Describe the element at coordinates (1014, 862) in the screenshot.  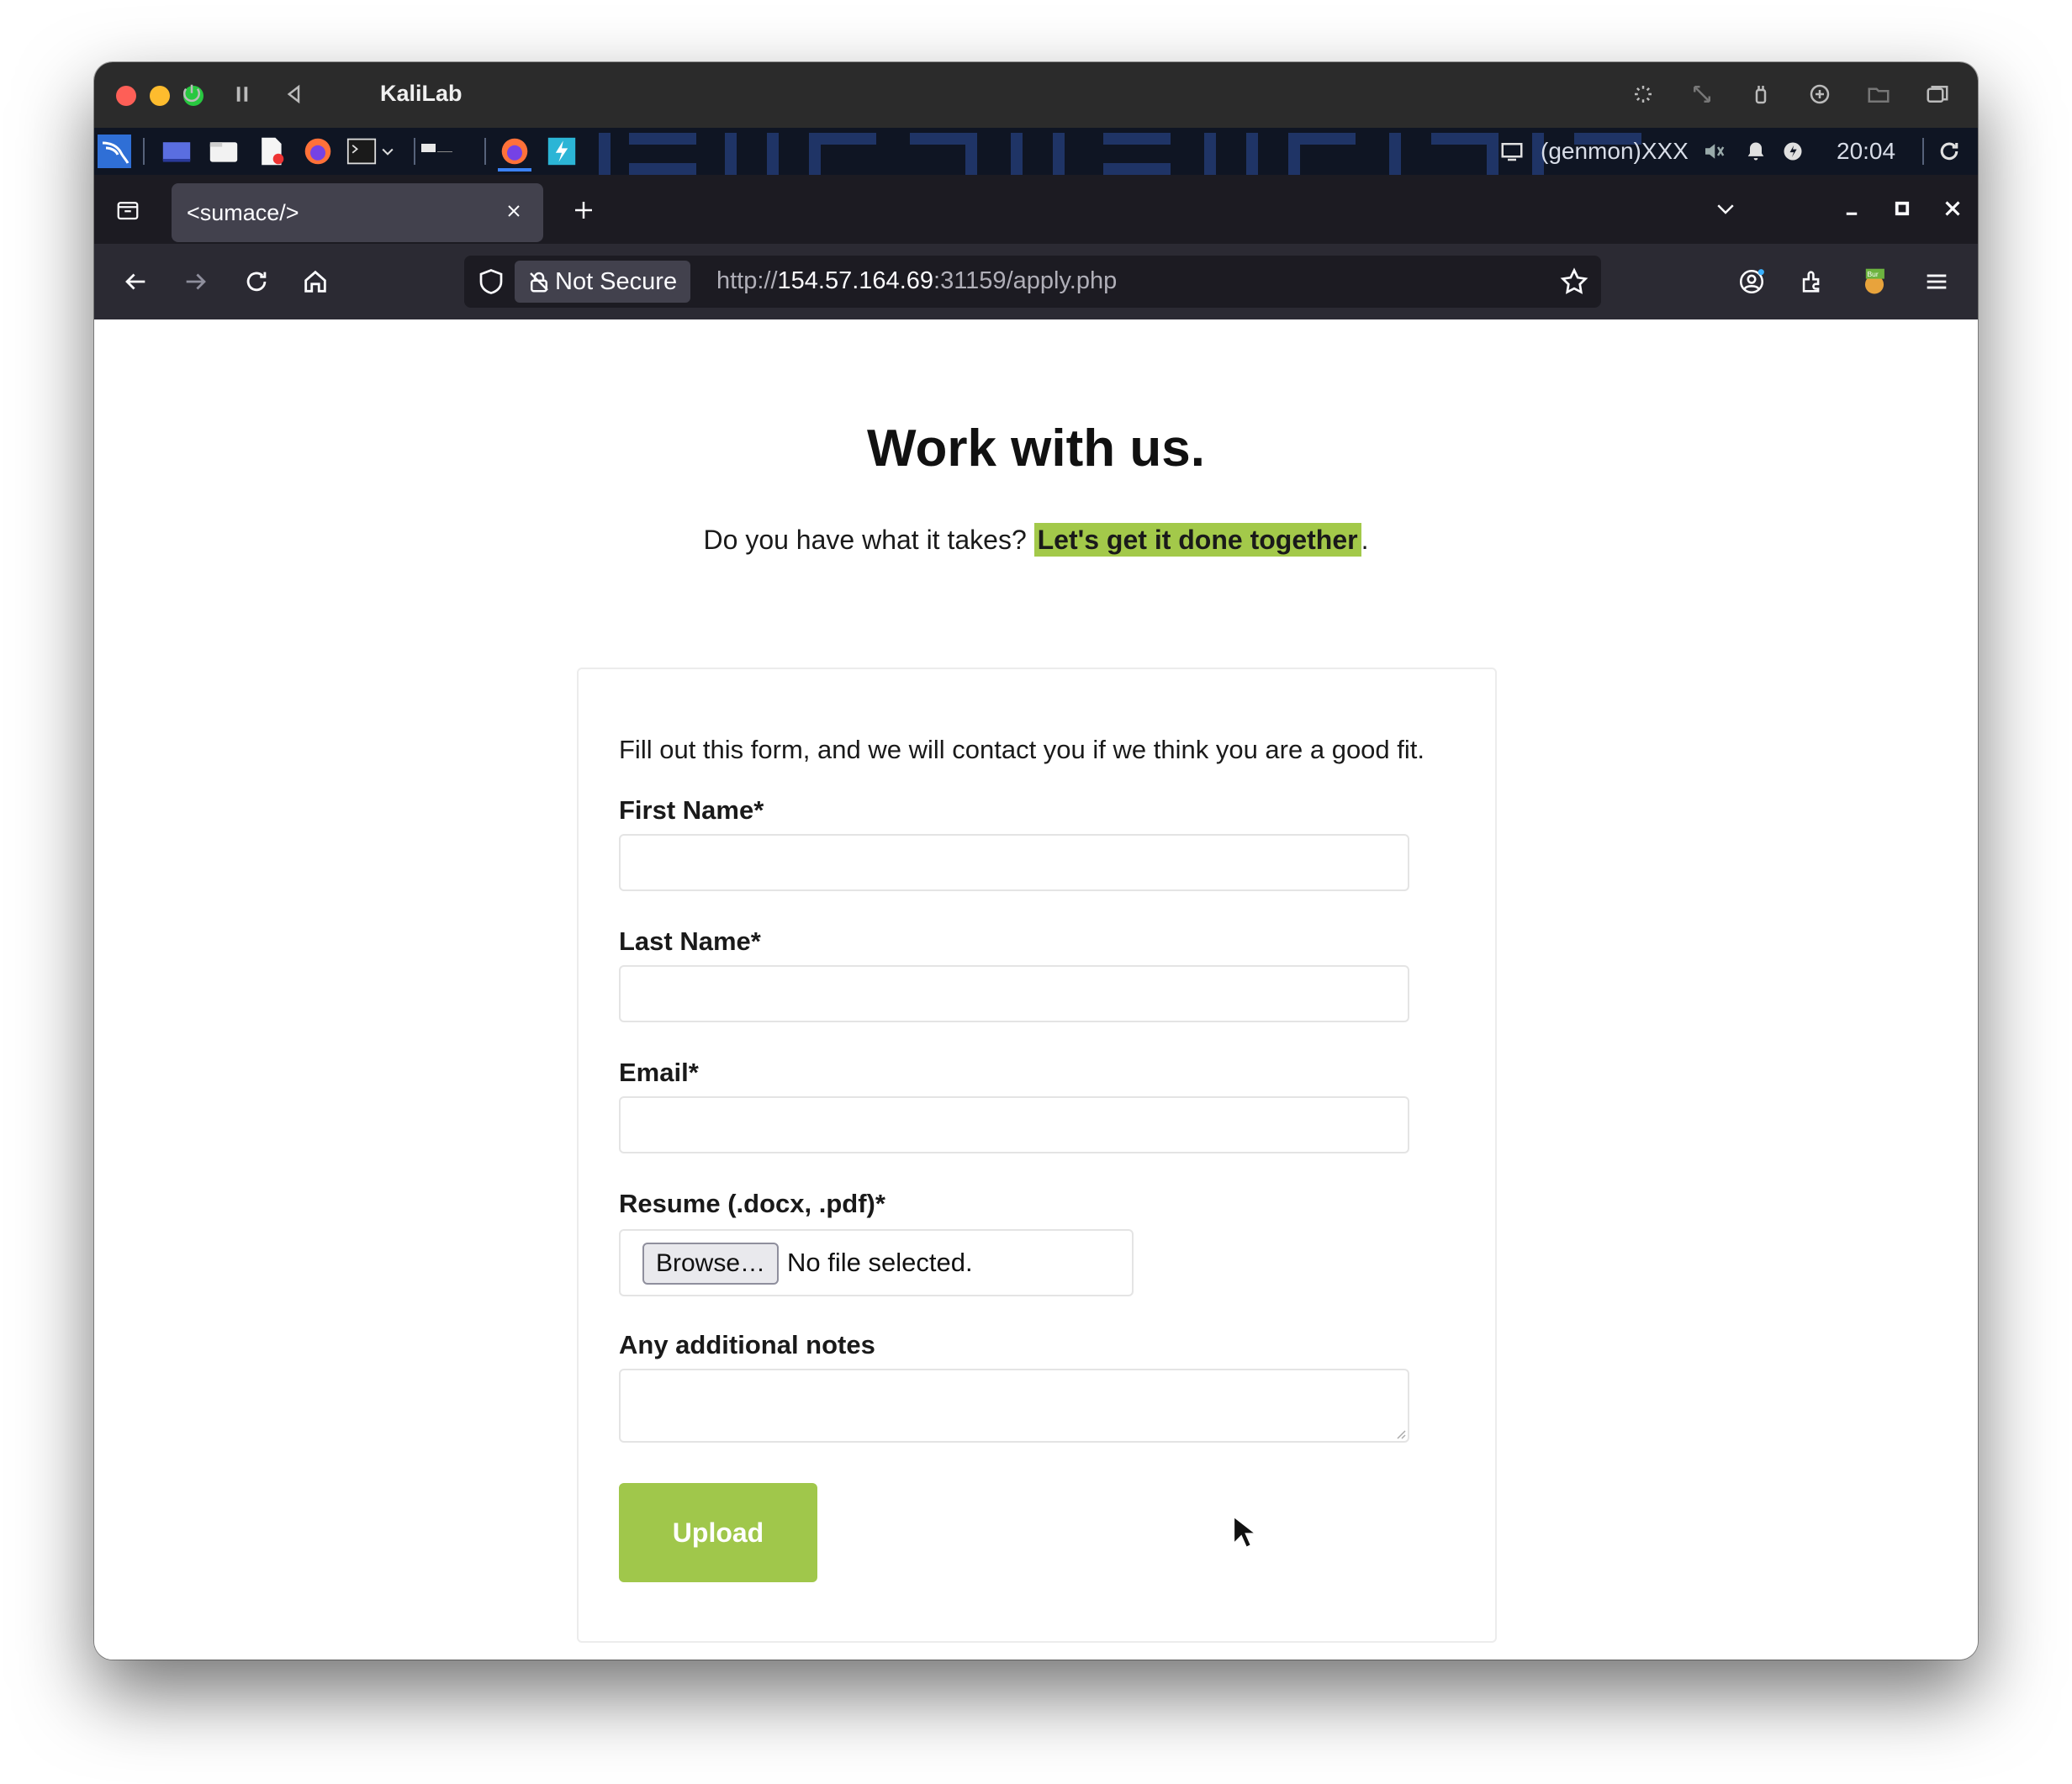
I see `first-name-input` at that location.